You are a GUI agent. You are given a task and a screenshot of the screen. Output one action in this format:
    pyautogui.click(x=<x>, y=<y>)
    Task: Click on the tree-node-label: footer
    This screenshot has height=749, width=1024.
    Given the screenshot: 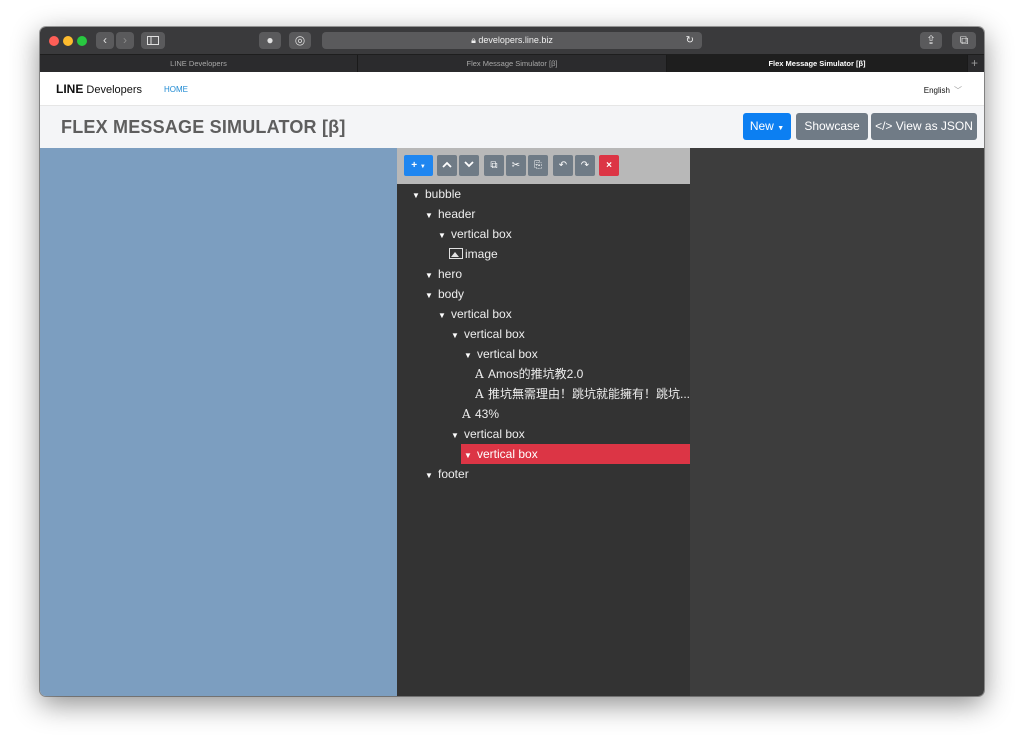 What is the action you would take?
    pyautogui.click(x=453, y=474)
    